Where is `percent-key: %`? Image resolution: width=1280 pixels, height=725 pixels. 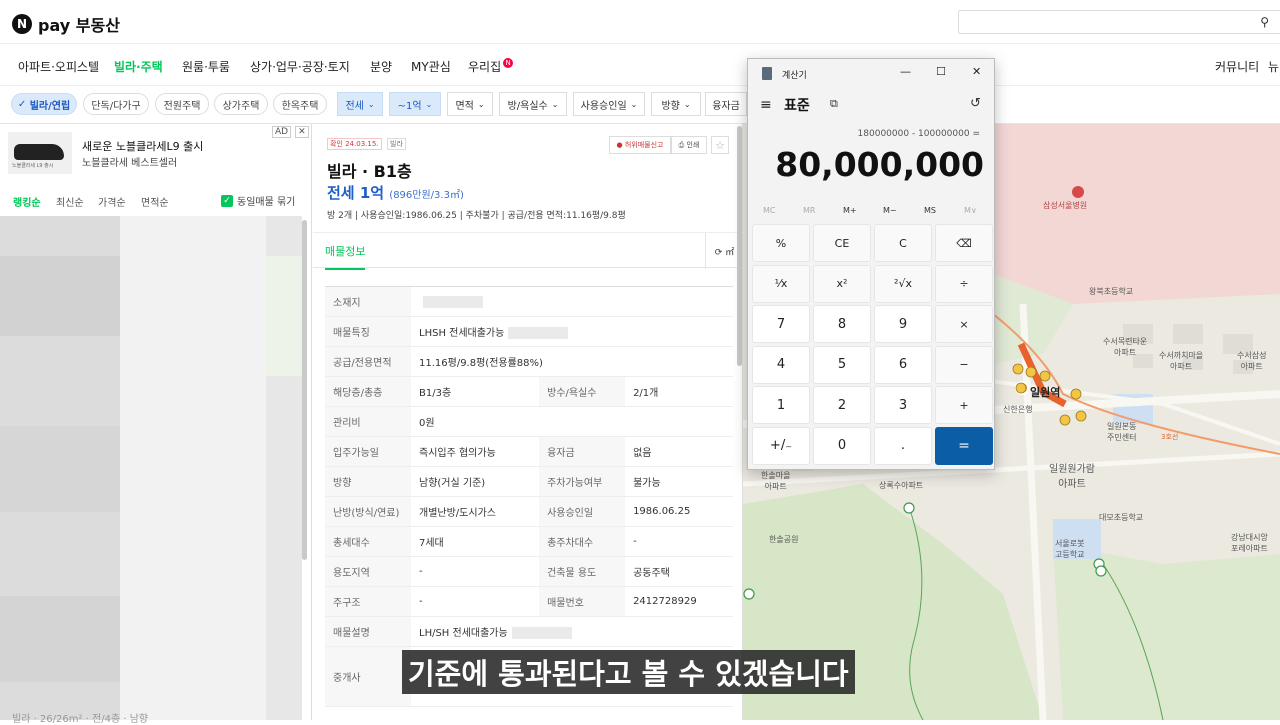 percent-key: % is located at coordinates (781, 243).